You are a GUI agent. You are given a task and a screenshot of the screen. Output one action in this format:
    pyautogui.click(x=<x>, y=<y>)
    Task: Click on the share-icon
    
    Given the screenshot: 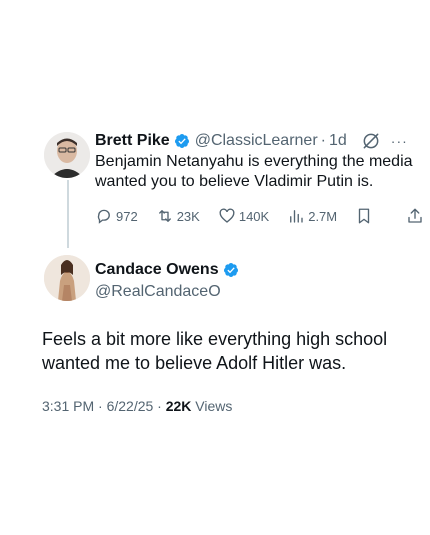 What is the action you would take?
    pyautogui.click(x=415, y=215)
    